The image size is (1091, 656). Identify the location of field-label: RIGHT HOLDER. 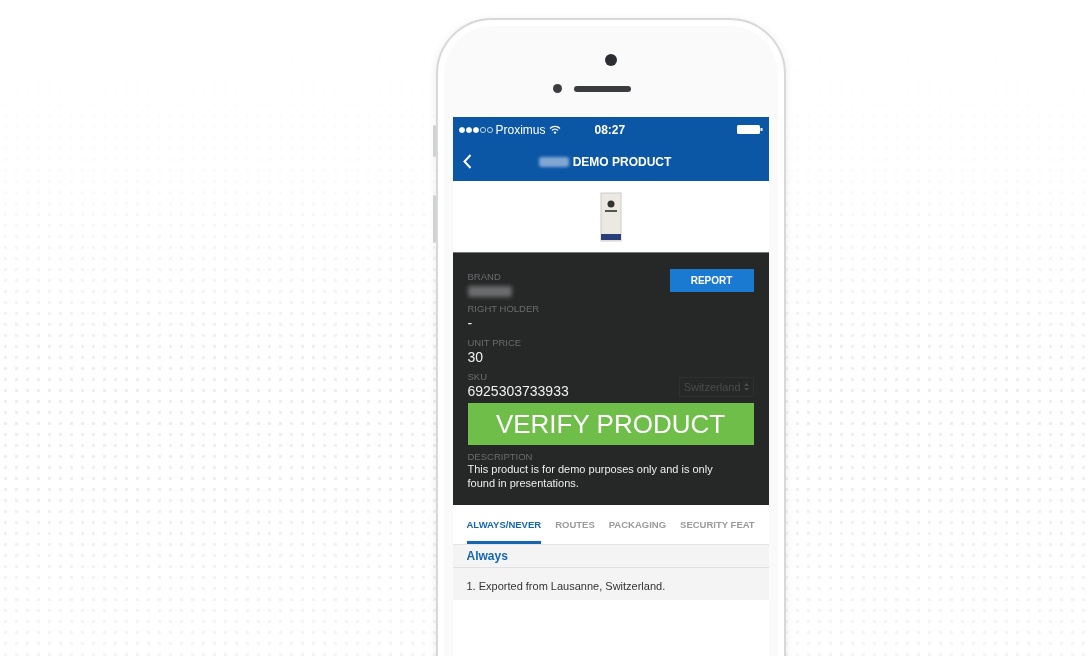
(503, 308).